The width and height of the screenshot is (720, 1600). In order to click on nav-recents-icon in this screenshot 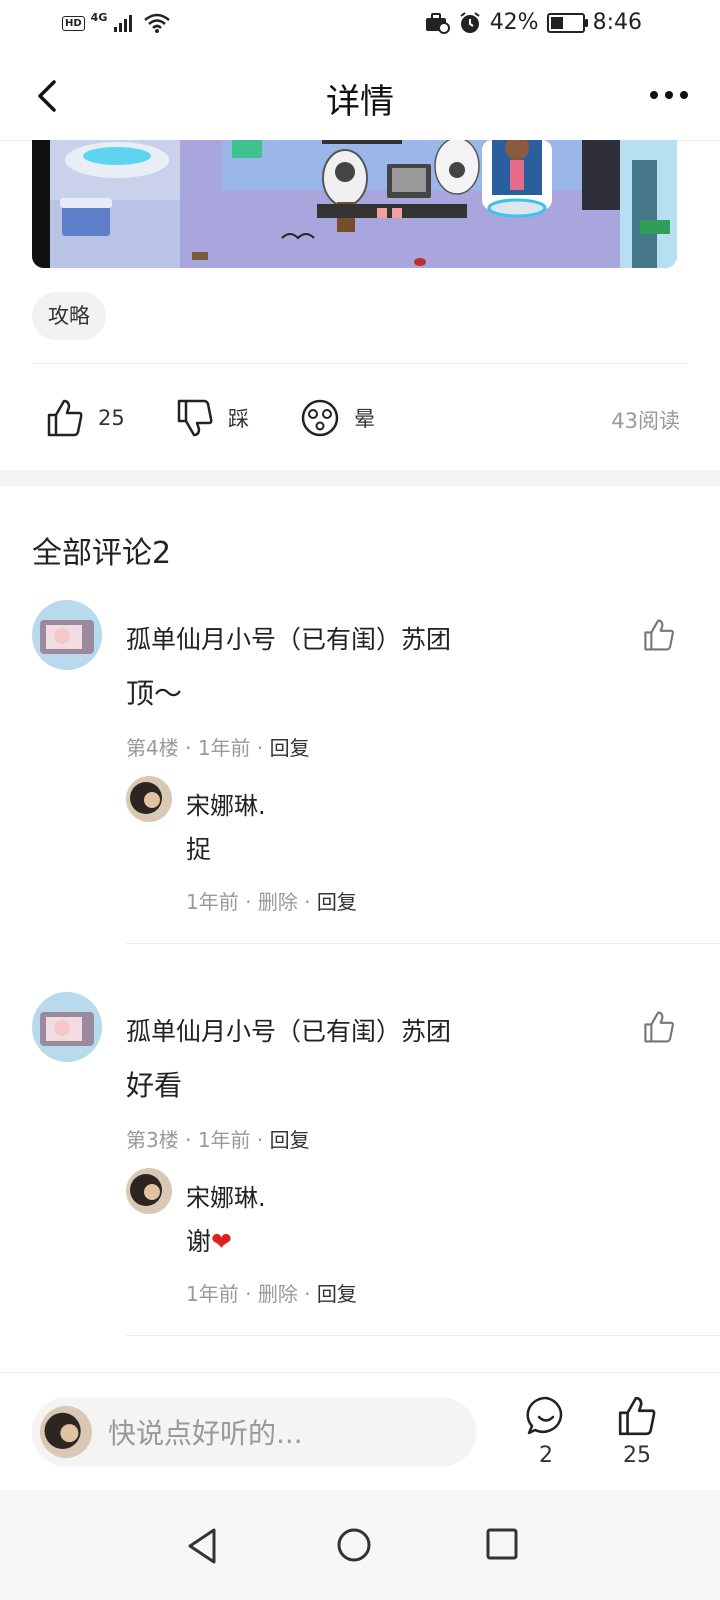, I will do `click(502, 1544)`.